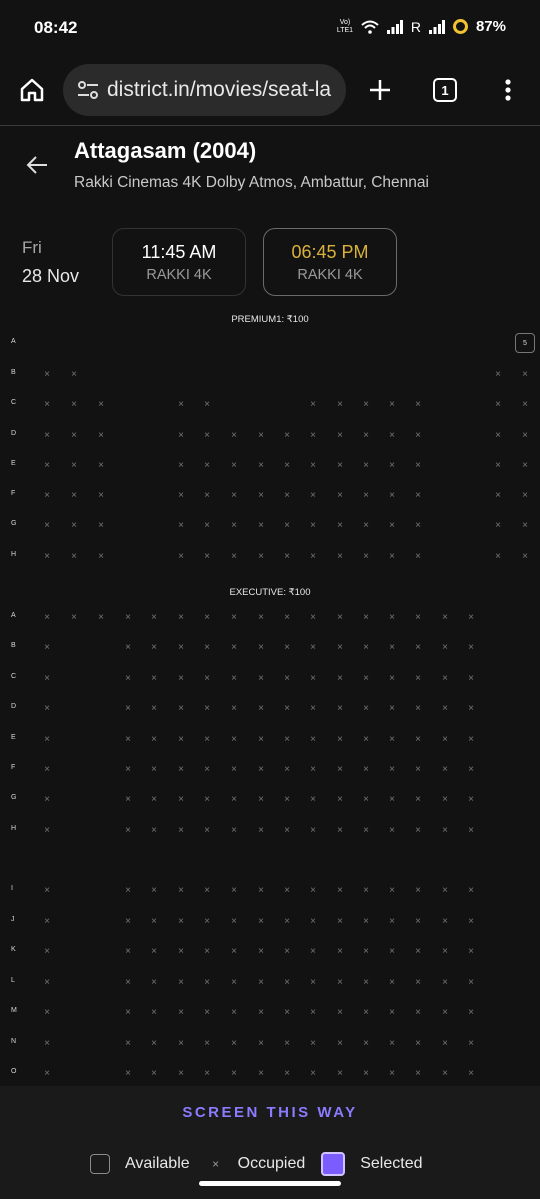  I want to click on available-seat-swatch, so click(100, 1164).